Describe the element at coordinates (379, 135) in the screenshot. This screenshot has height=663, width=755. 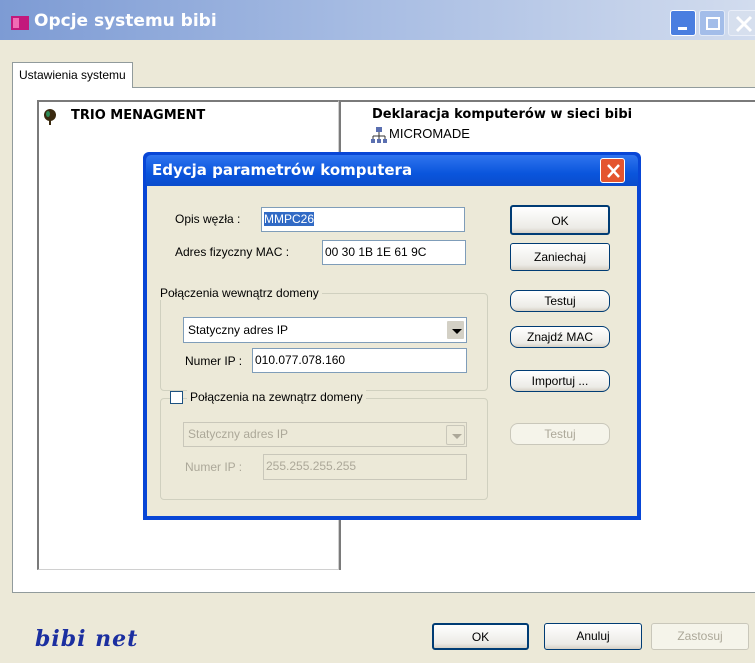
I see `network-icon` at that location.